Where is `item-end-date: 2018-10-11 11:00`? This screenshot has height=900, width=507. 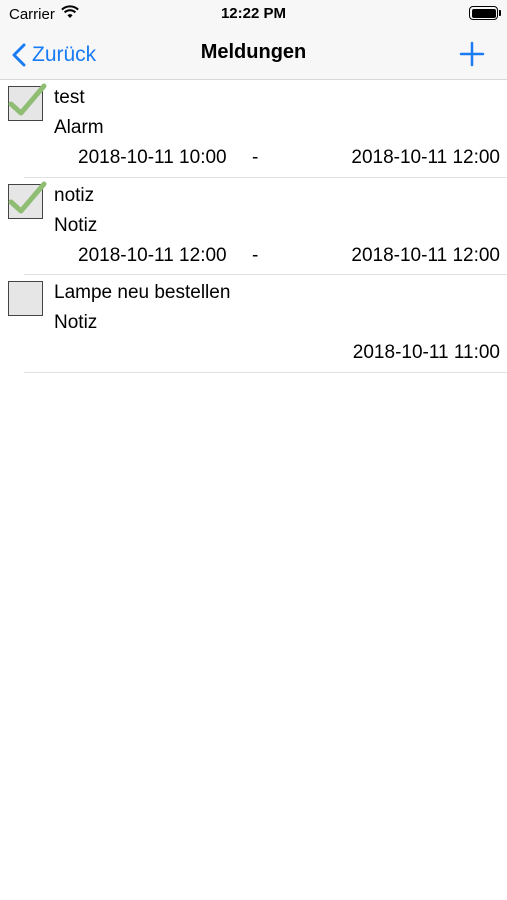
item-end-date: 2018-10-11 11:00 is located at coordinates (426, 352).